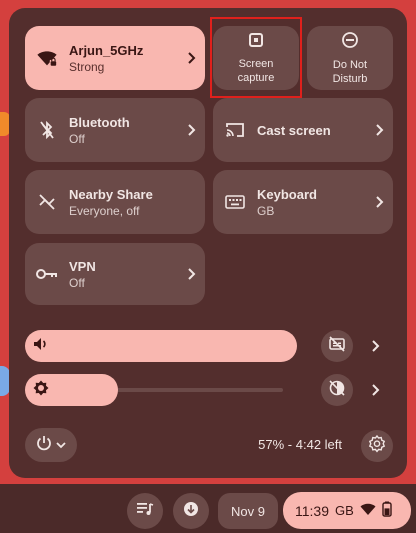  Describe the element at coordinates (77, 282) in the screenshot. I see `vpn-status: Off` at that location.